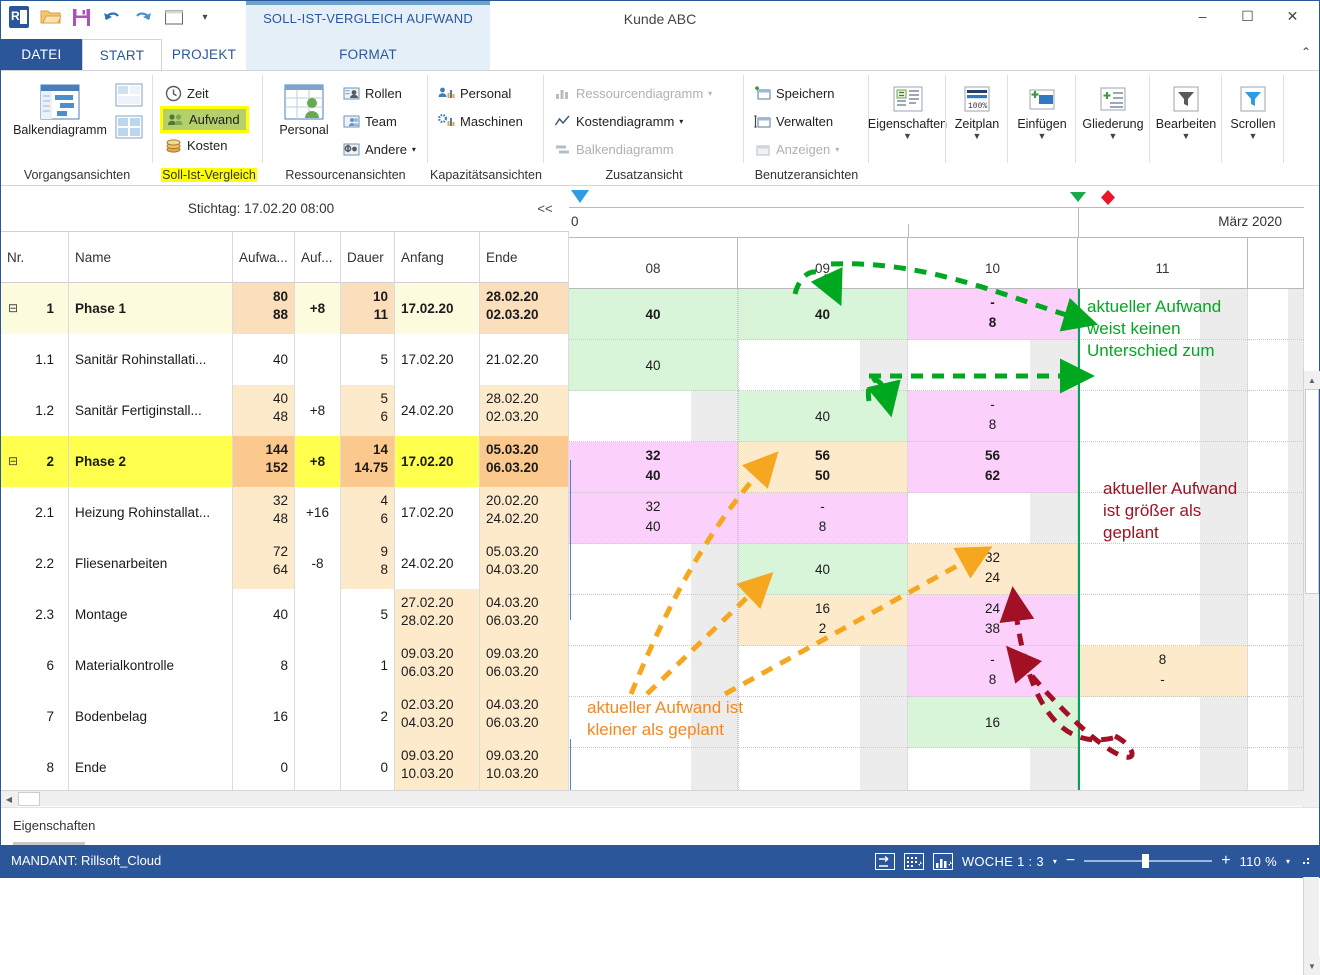  Describe the element at coordinates (823, 467) in the screenshot. I see `chart-cell-value: 56 50` at that location.